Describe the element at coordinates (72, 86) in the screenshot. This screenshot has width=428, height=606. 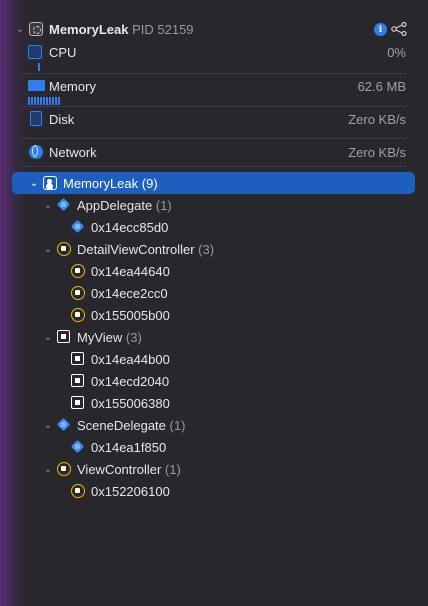
I see `memory-label: Memory` at that location.